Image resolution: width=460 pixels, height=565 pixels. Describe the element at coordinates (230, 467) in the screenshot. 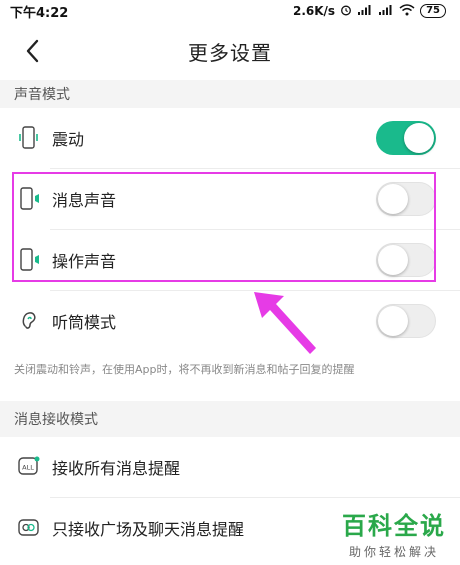

I see `setting-row-receive-all: ALL 接收所有消息提醒` at that location.